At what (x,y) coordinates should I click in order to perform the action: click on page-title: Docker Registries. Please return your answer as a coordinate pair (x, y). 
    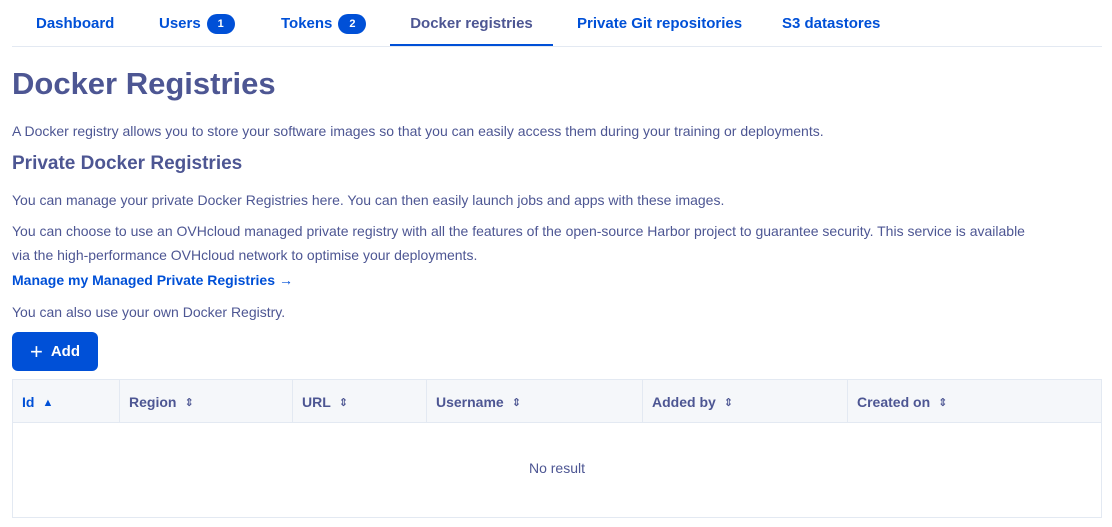
    Looking at the image, I should click on (144, 83).